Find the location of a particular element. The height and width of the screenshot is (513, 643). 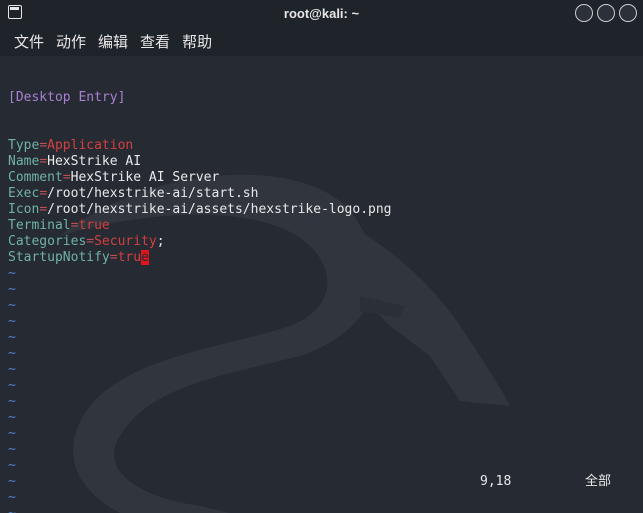

config-key: StartupNotify is located at coordinates (59, 257).